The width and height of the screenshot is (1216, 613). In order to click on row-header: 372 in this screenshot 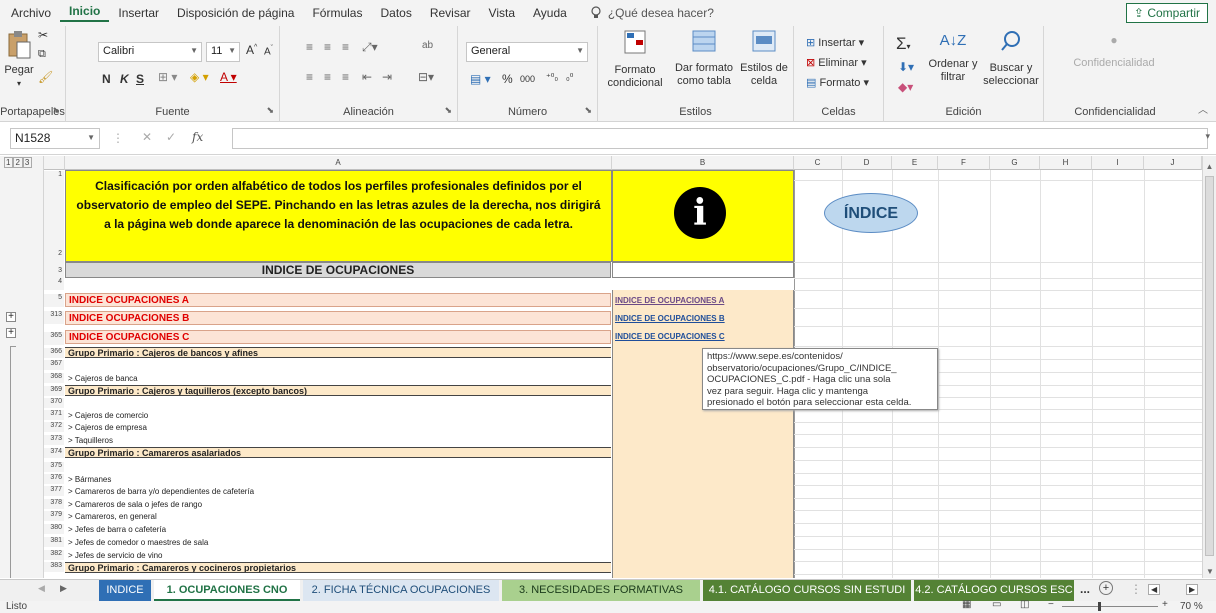, I will do `click(54, 427)`.